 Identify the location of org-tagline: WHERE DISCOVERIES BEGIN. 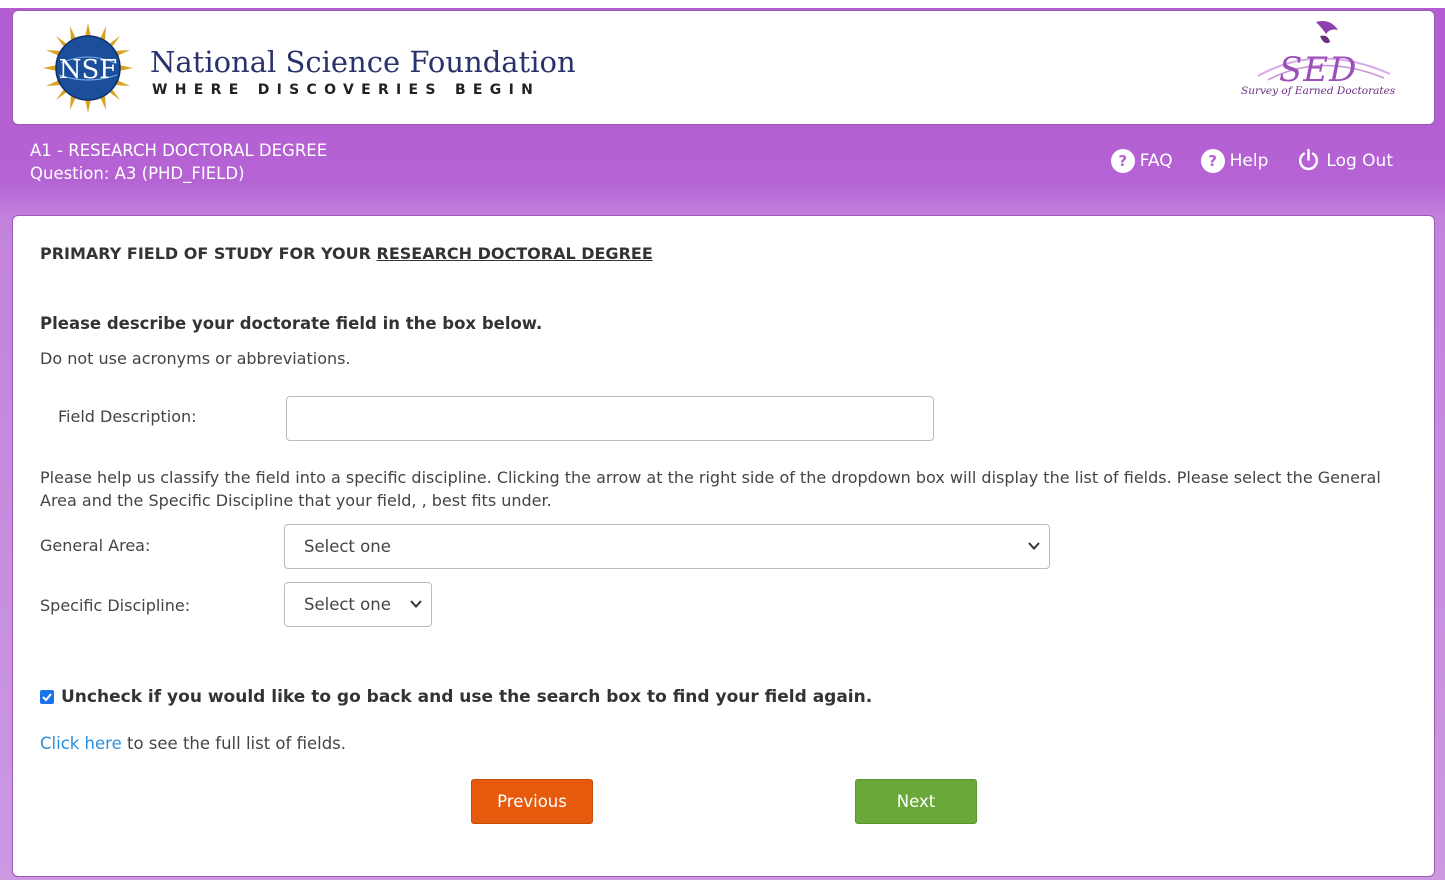
(346, 90).